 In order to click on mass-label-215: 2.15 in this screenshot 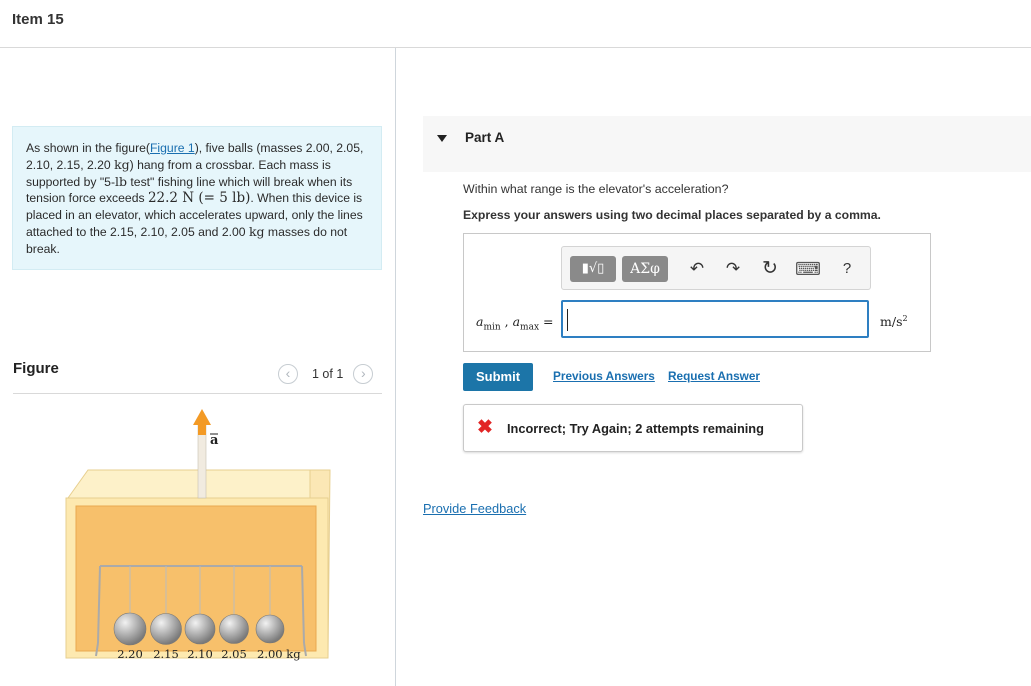, I will do `click(166, 654)`.